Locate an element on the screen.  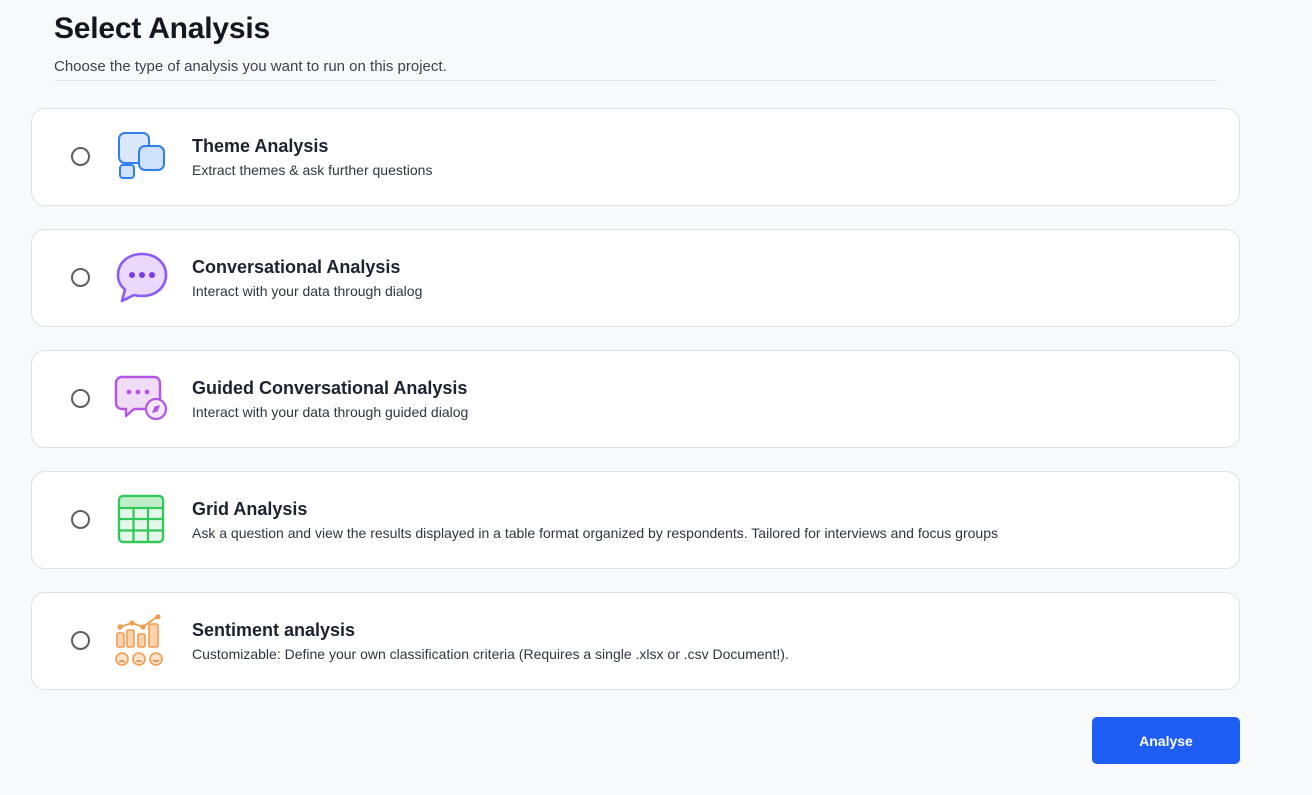
option-title: Grid Analysis is located at coordinates (250, 509).